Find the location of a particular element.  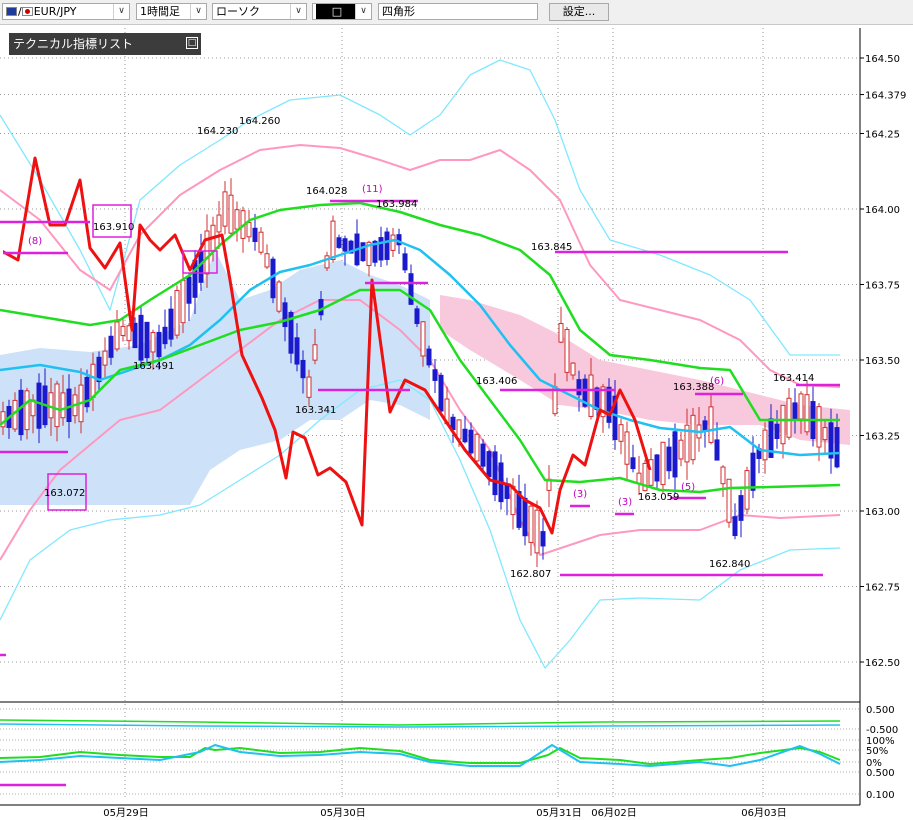

price-tick-label: 163.50 is located at coordinates (882, 361).